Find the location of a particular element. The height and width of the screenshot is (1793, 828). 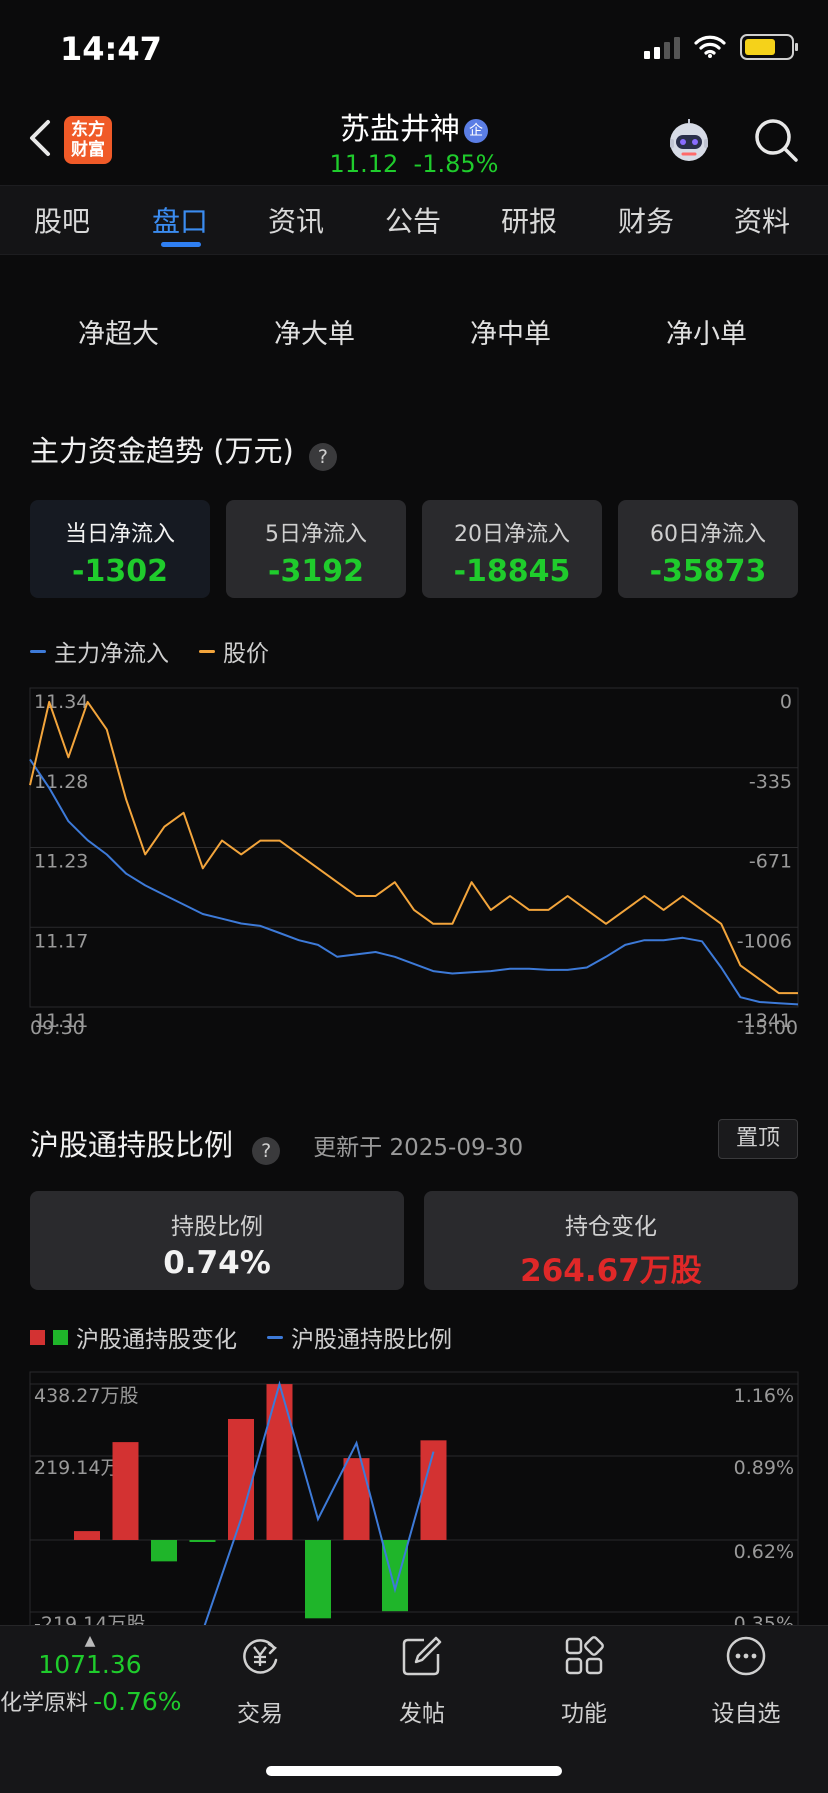

x-tick-label: 09:30 is located at coordinates (57, 1028).